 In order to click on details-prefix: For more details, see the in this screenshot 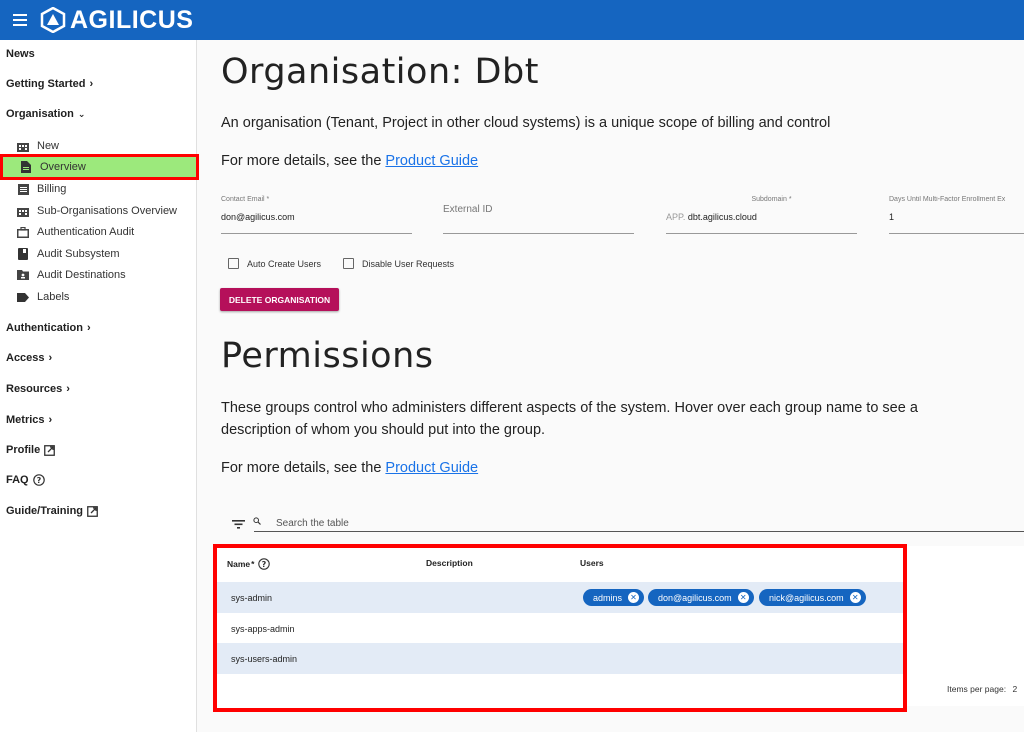, I will do `click(301, 161)`.